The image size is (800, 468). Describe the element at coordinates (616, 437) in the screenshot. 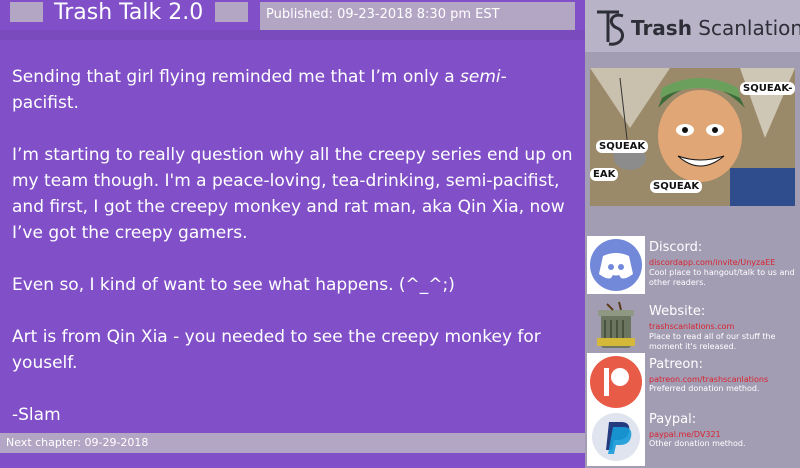

I see `paypal-icon` at that location.